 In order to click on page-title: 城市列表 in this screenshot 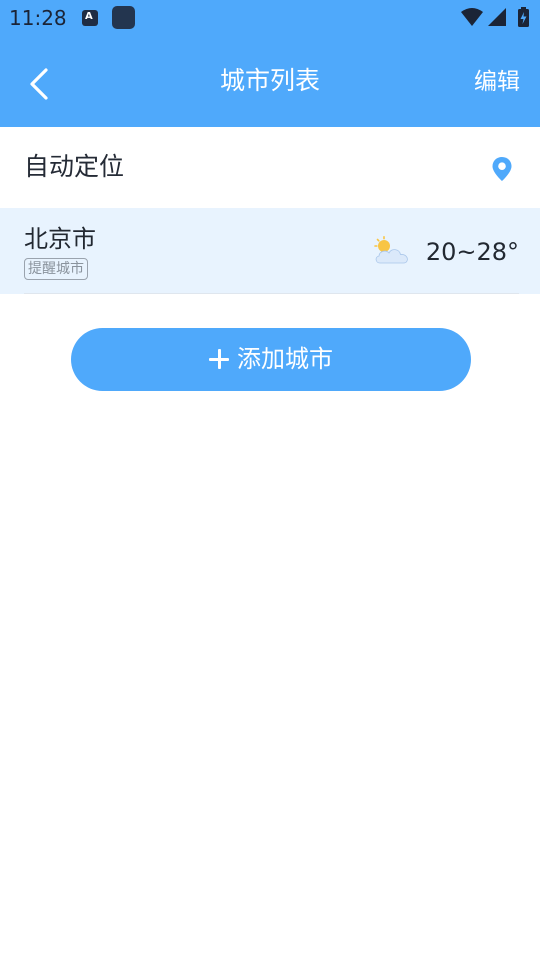, I will do `click(269, 80)`.